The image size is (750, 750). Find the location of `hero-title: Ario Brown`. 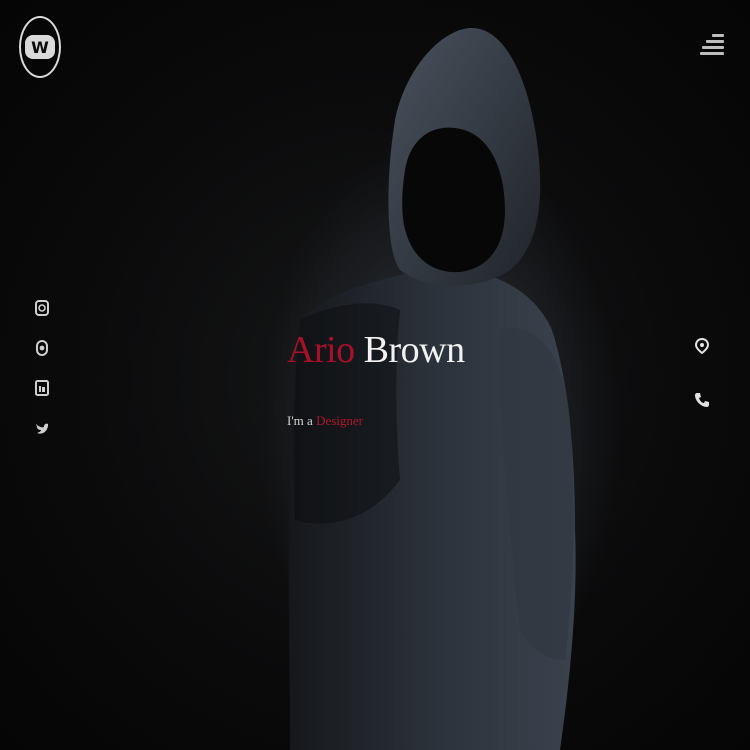

hero-title: Ario Brown is located at coordinates (376, 350).